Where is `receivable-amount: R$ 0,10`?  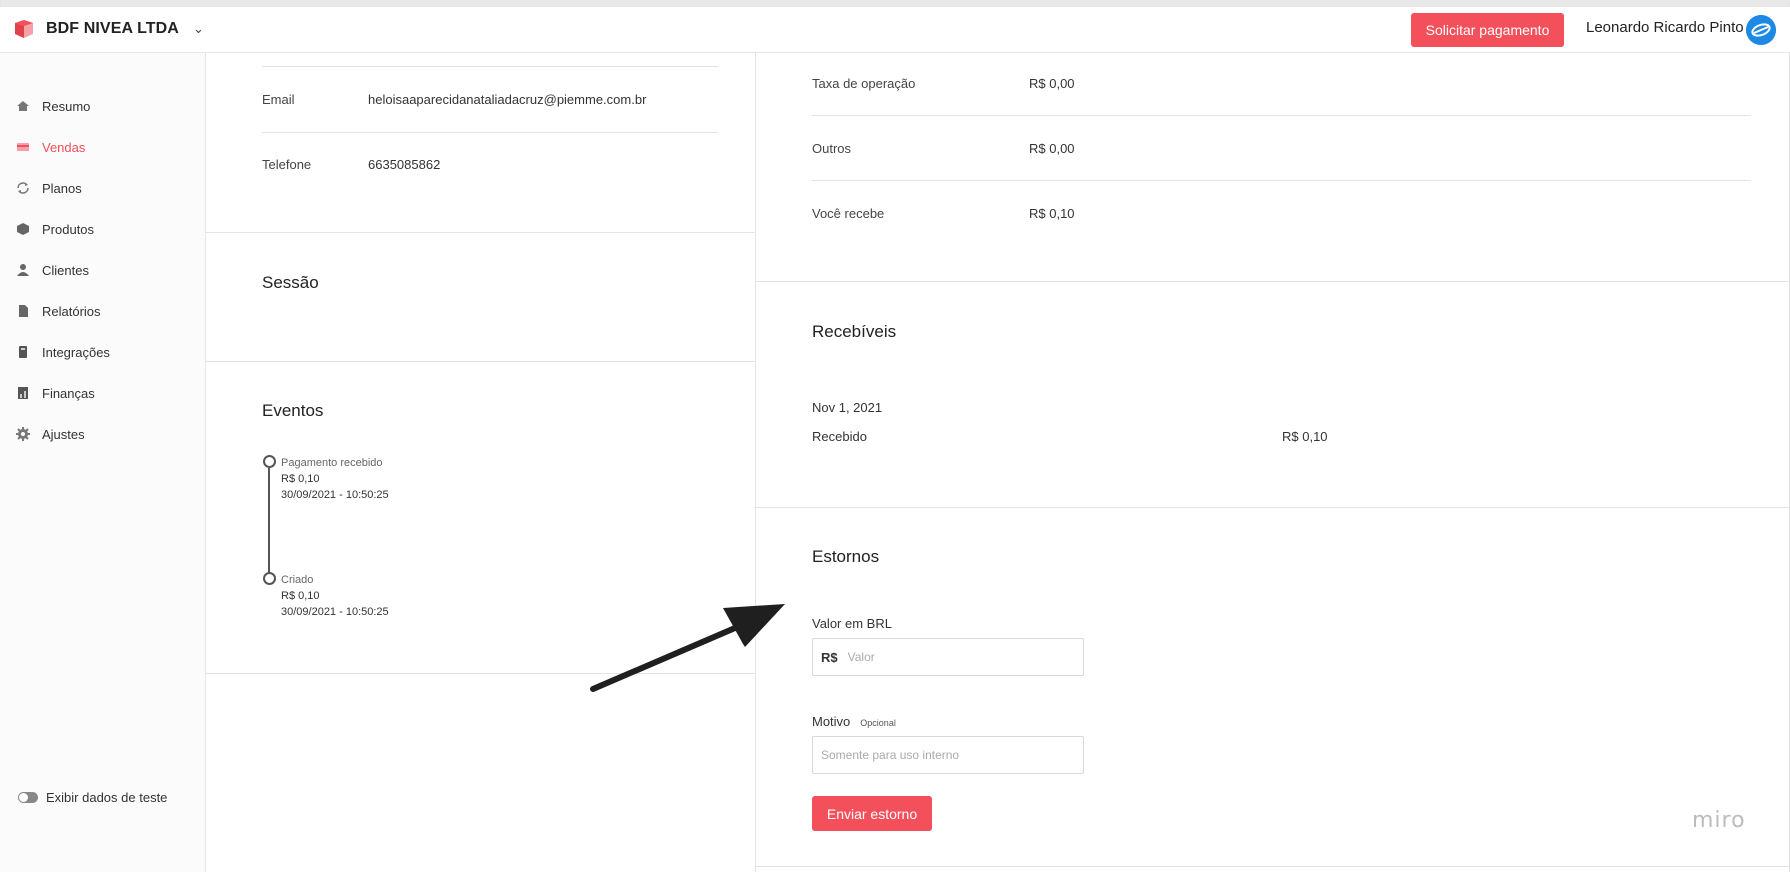 receivable-amount: R$ 0,10 is located at coordinates (1305, 436).